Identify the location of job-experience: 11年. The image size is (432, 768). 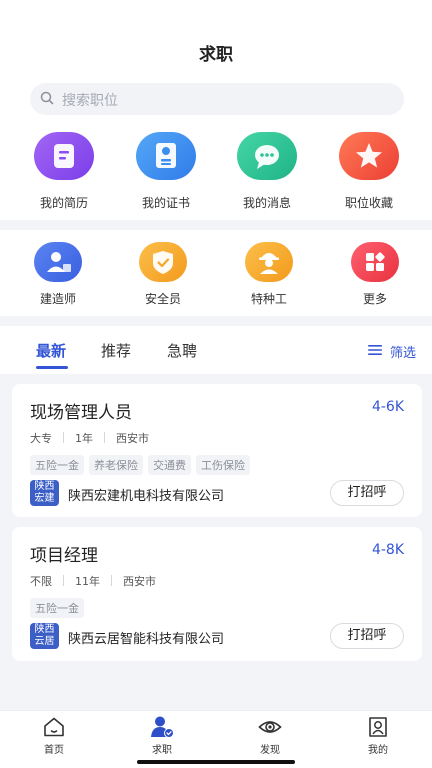
(87, 581).